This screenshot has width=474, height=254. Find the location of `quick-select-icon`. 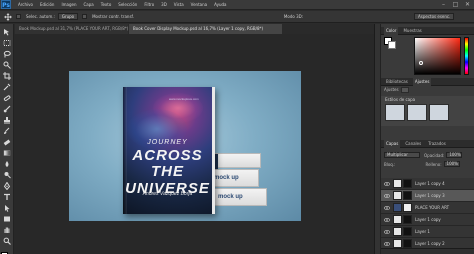

quick-select-icon is located at coordinates (7, 65).